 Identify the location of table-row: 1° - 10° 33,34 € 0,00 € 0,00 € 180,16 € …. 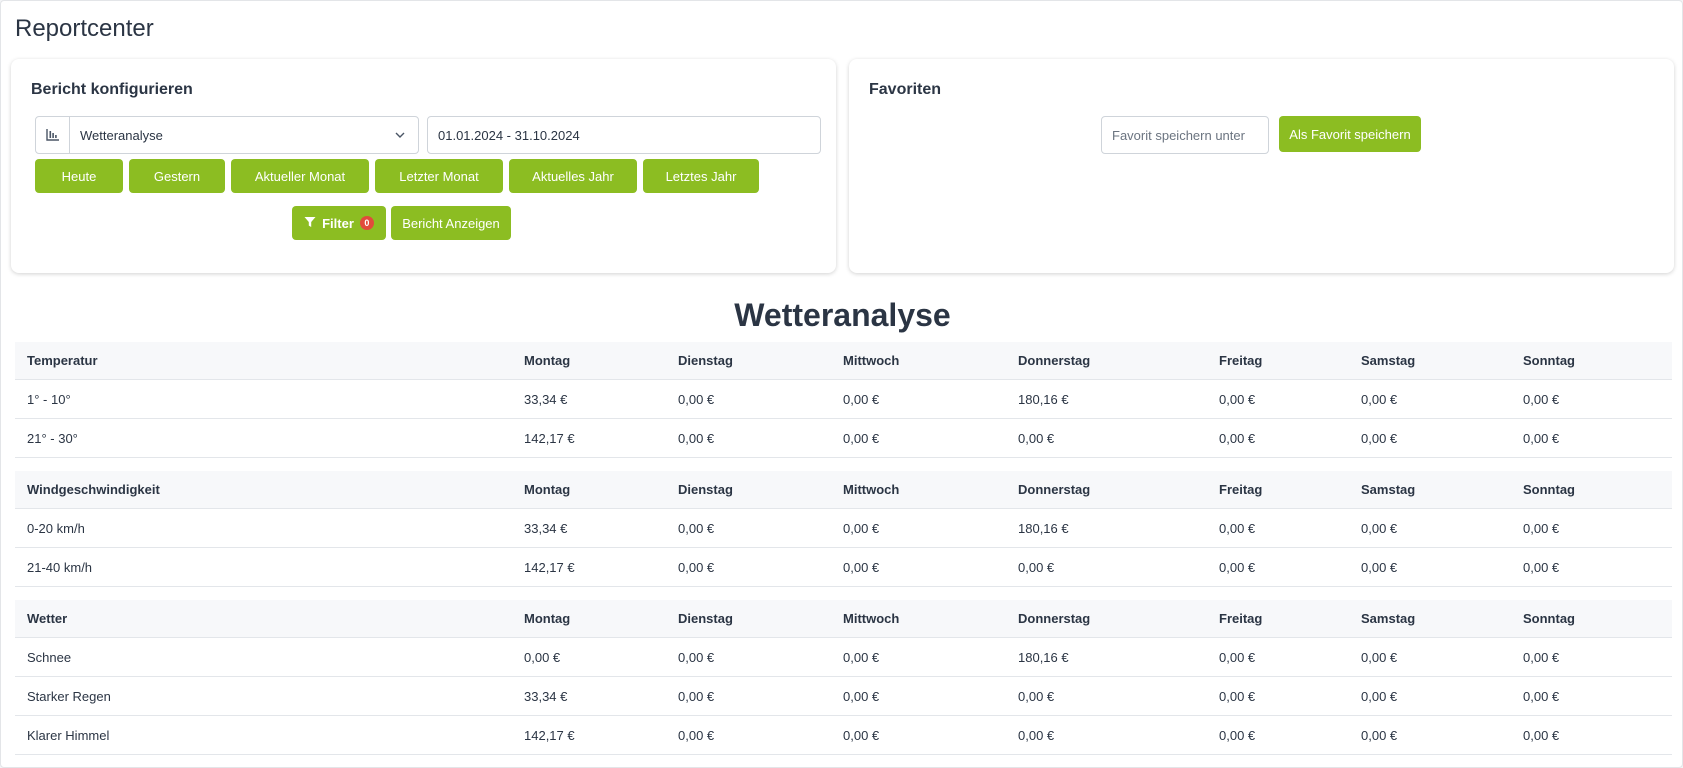
(843, 399).